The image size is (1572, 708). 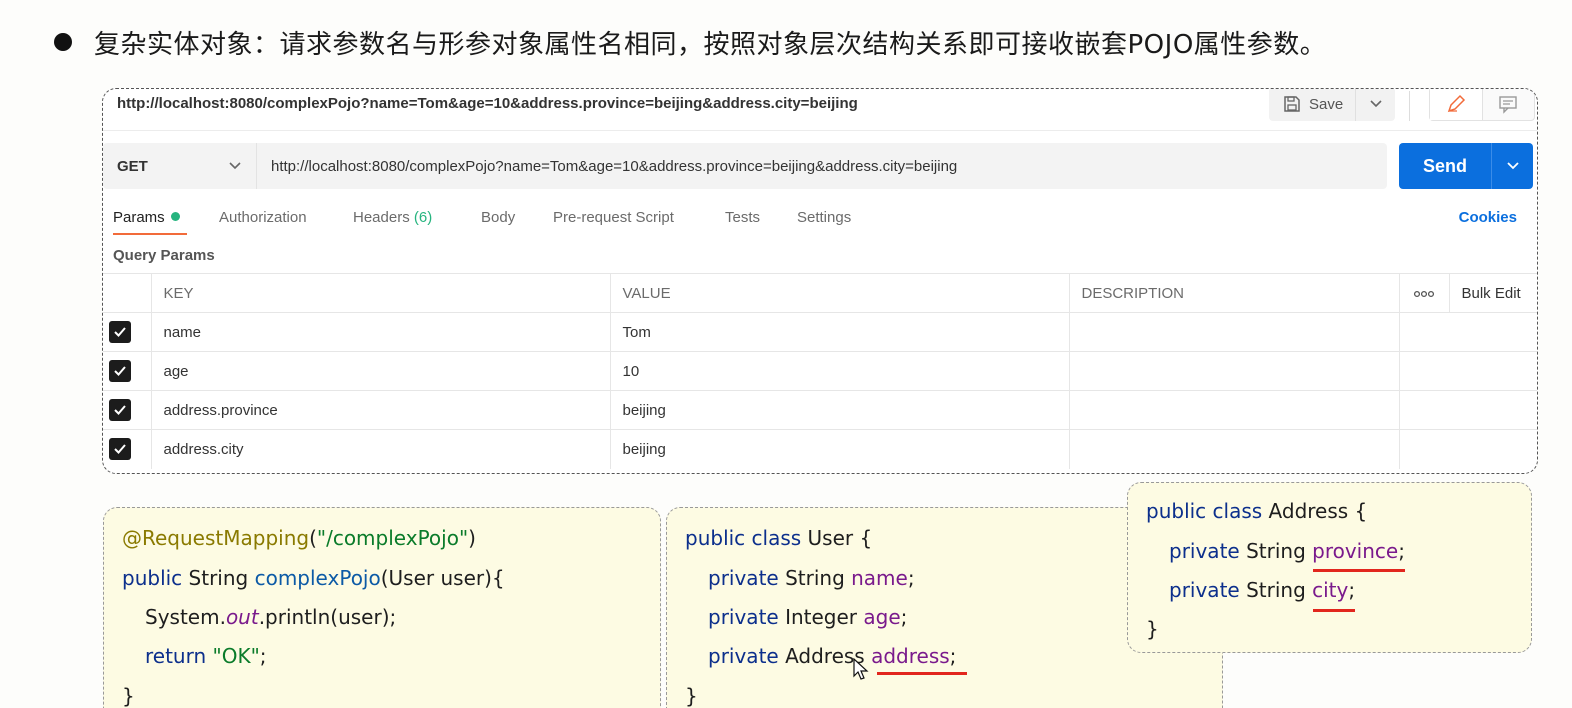 What do you see at coordinates (380, 410) in the screenshot?
I see `param-key: address.province` at bounding box center [380, 410].